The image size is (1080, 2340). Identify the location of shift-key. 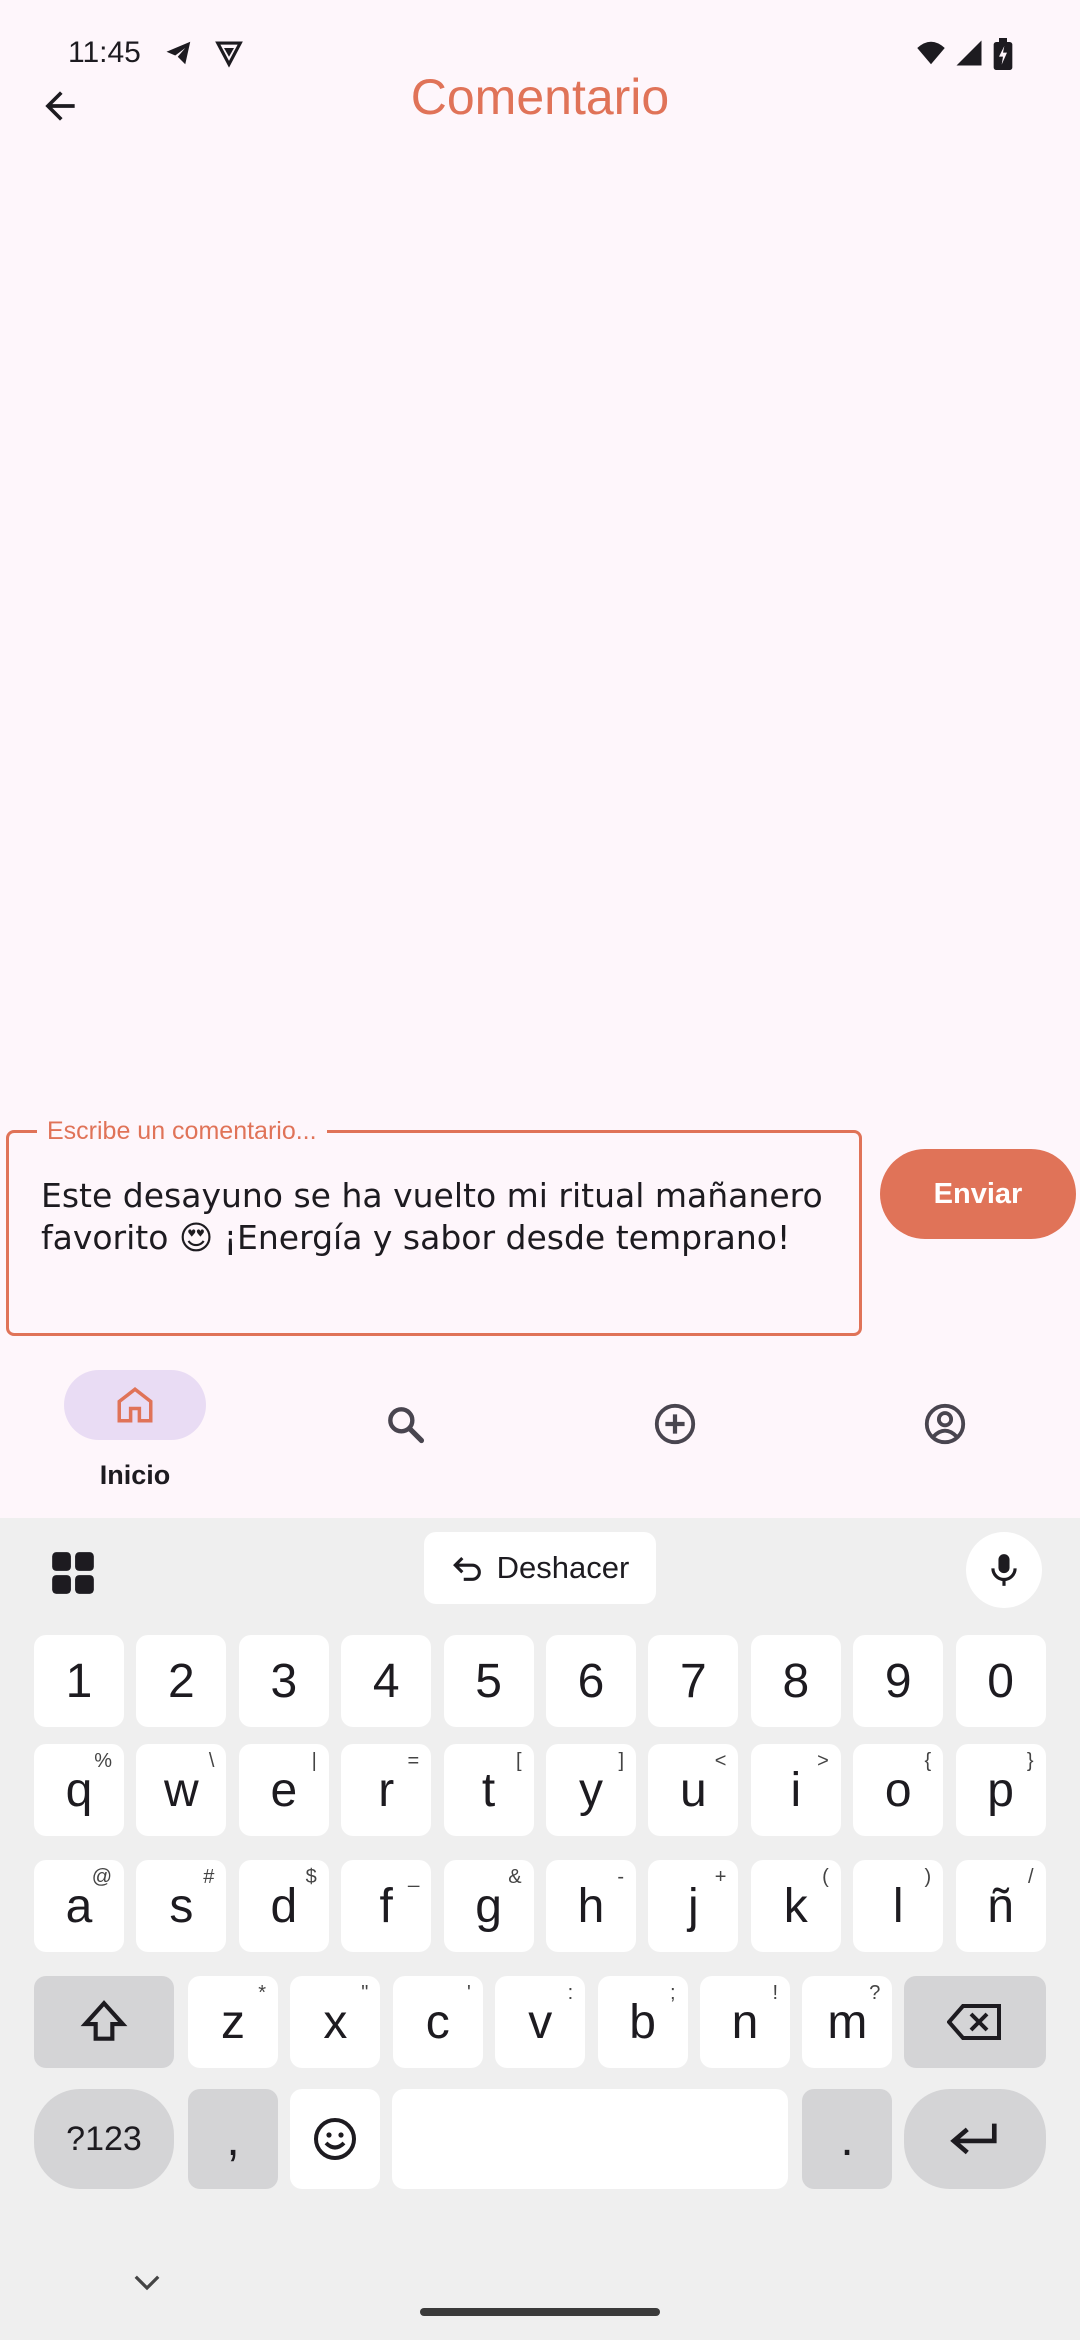
(104, 2022).